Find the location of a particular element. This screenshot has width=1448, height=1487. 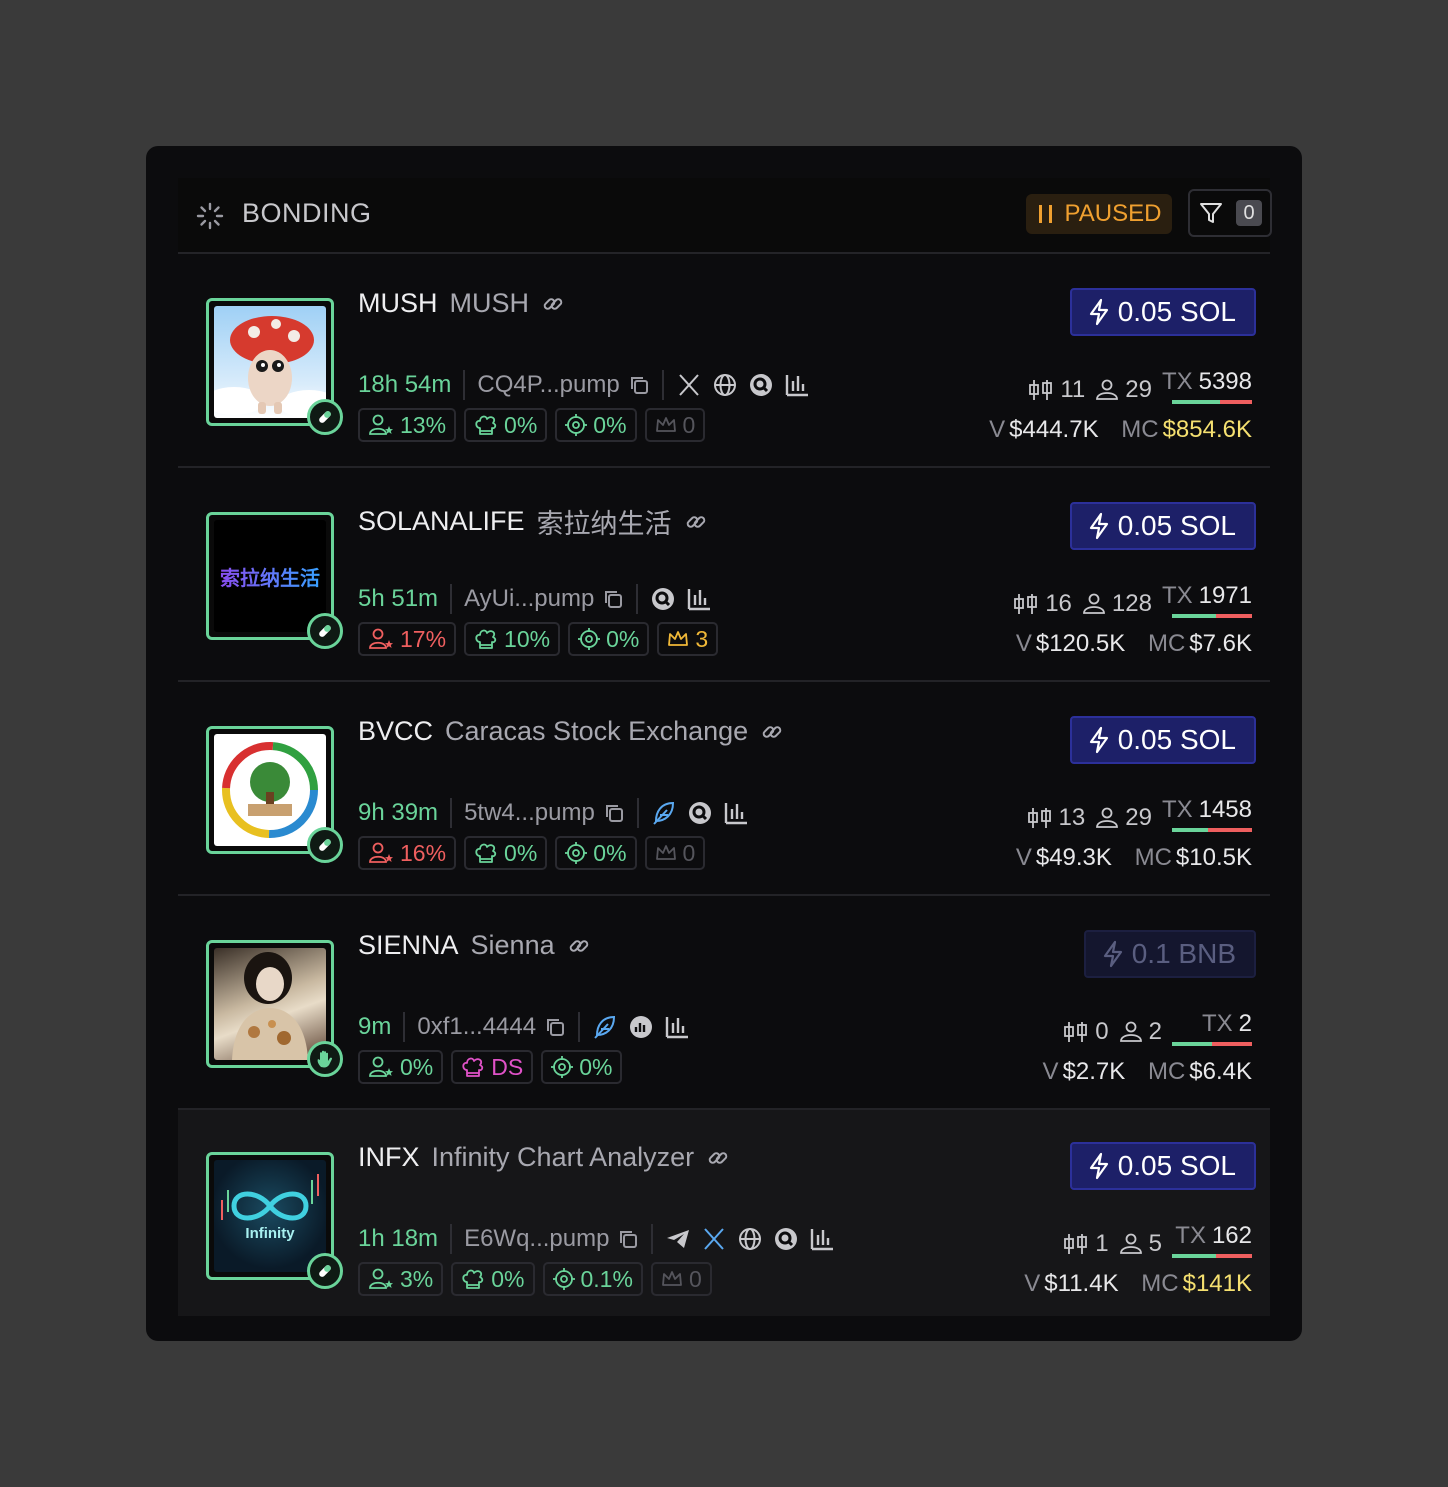

market-cap-value: $7.6K is located at coordinates (1220, 643).